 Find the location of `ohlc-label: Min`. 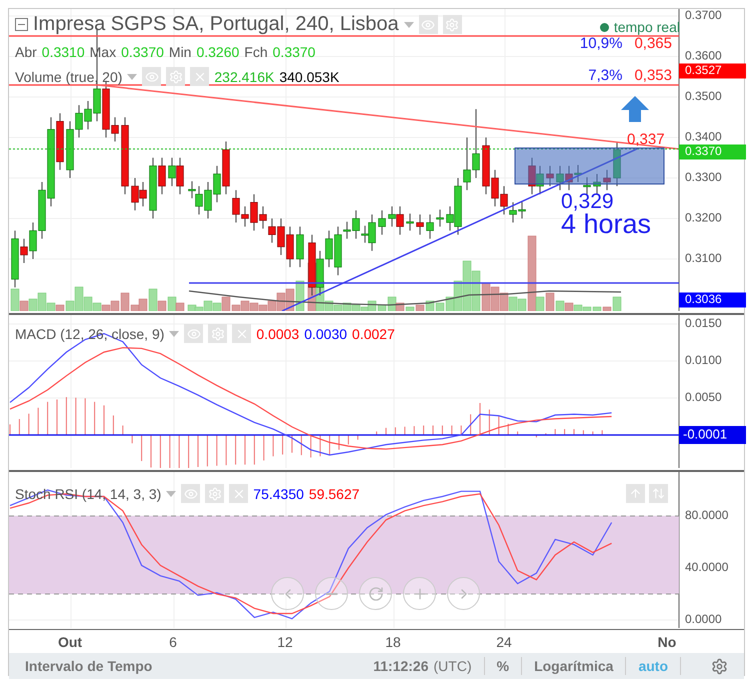

ohlc-label: Min is located at coordinates (180, 52).